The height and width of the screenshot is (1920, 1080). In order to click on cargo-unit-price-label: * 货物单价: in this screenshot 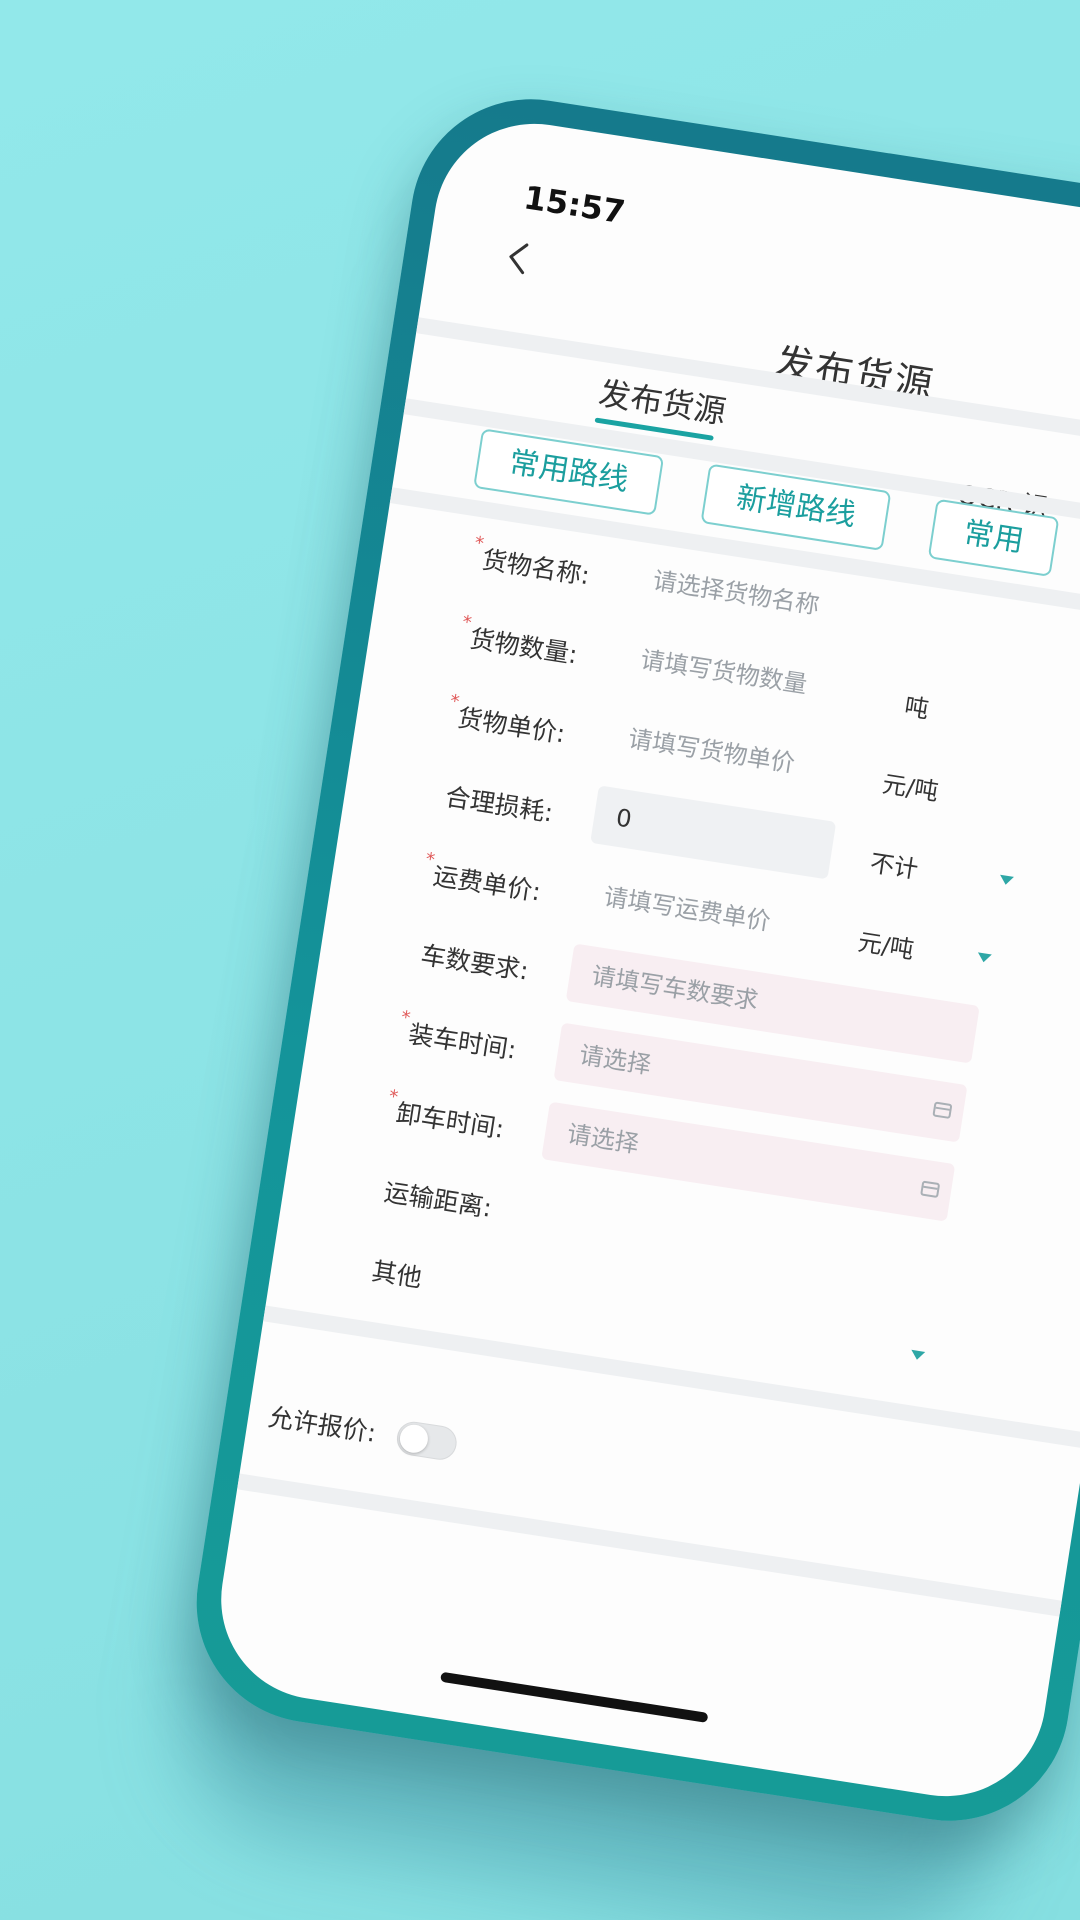, I will do `click(508, 719)`.